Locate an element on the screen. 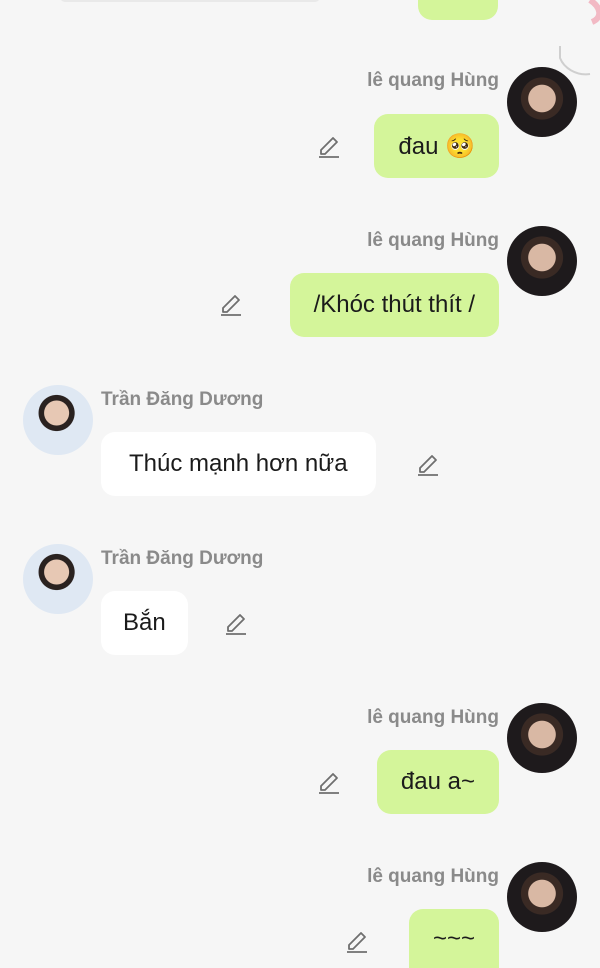 The width and height of the screenshot is (600, 968). previous-message-fragment is located at coordinates (190, 1).